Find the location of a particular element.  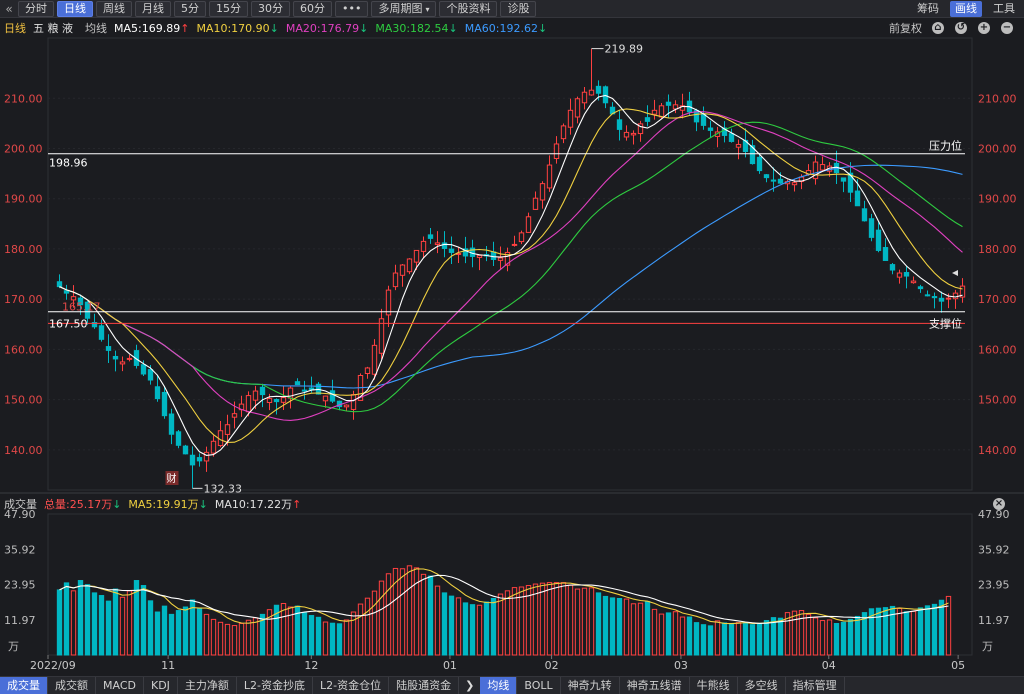

indicator-tab-6: L2-资金仓位 is located at coordinates (351, 685).